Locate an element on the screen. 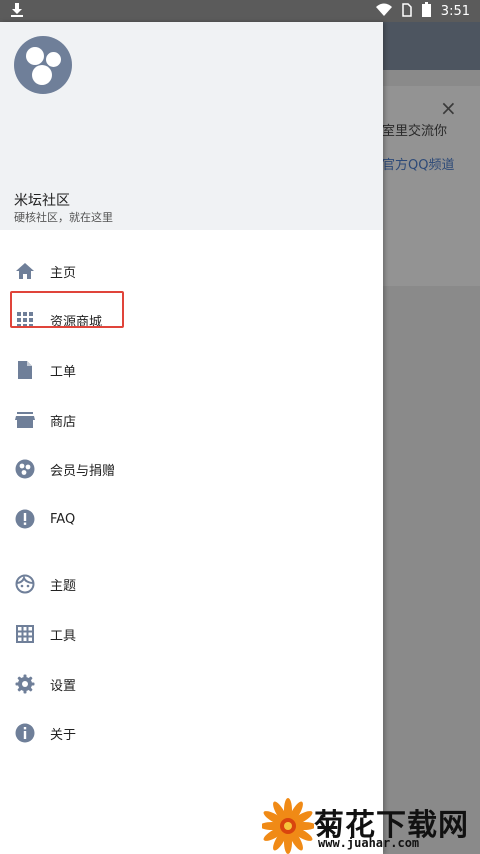 Image resolution: width=480 pixels, height=854 pixels. status-time: 3:51 is located at coordinates (455, 11).